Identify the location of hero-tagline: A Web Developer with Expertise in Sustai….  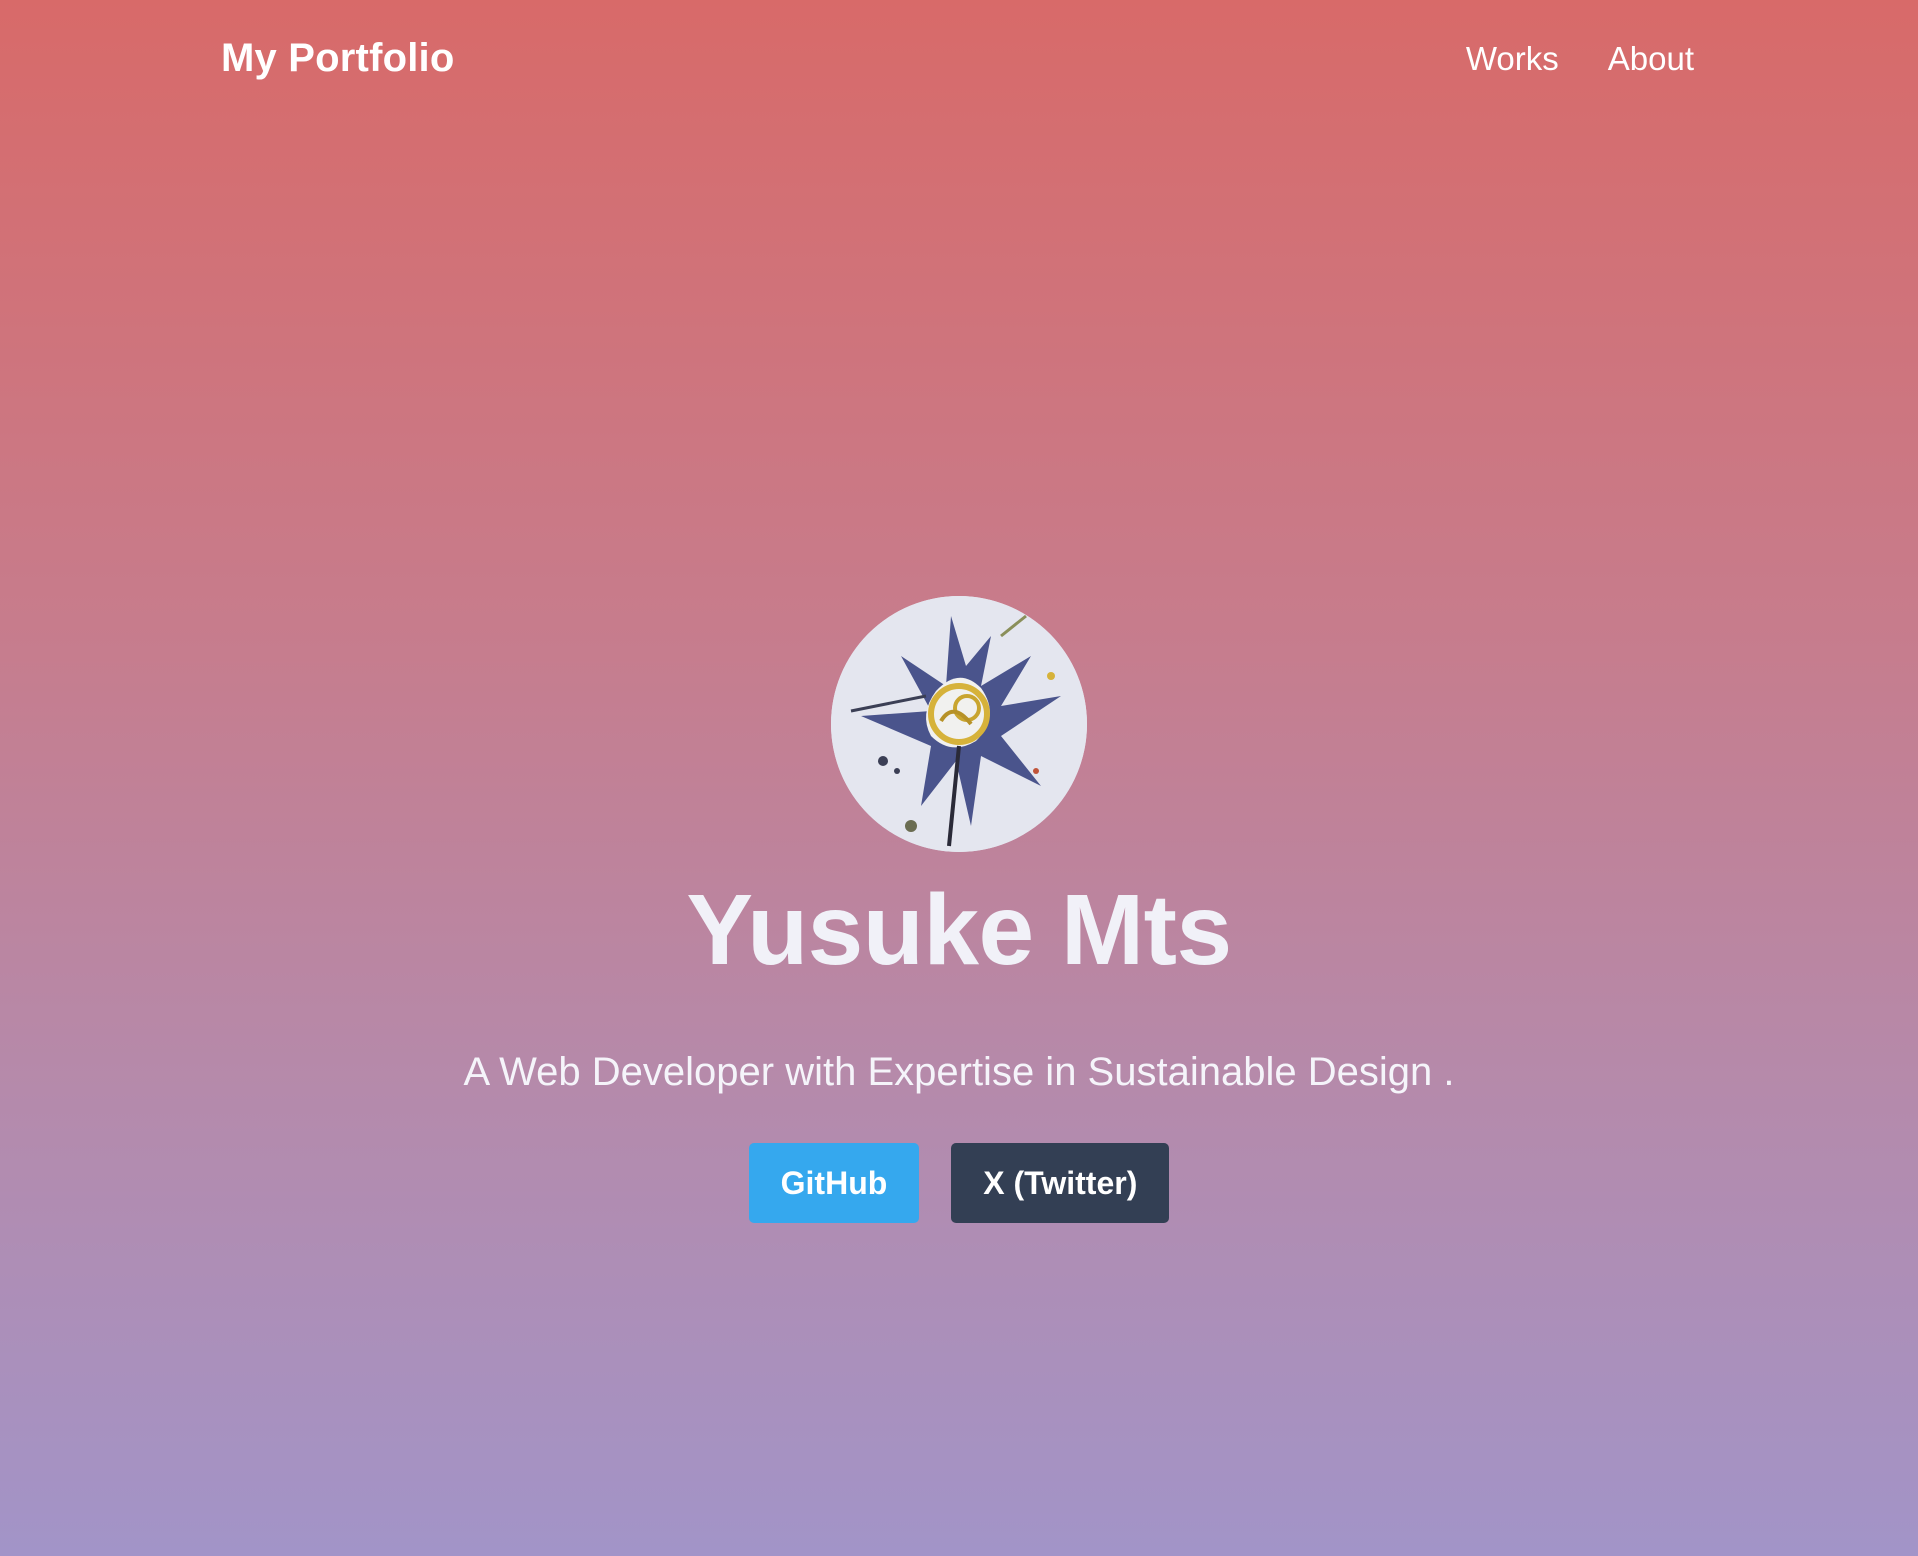
(959, 1072).